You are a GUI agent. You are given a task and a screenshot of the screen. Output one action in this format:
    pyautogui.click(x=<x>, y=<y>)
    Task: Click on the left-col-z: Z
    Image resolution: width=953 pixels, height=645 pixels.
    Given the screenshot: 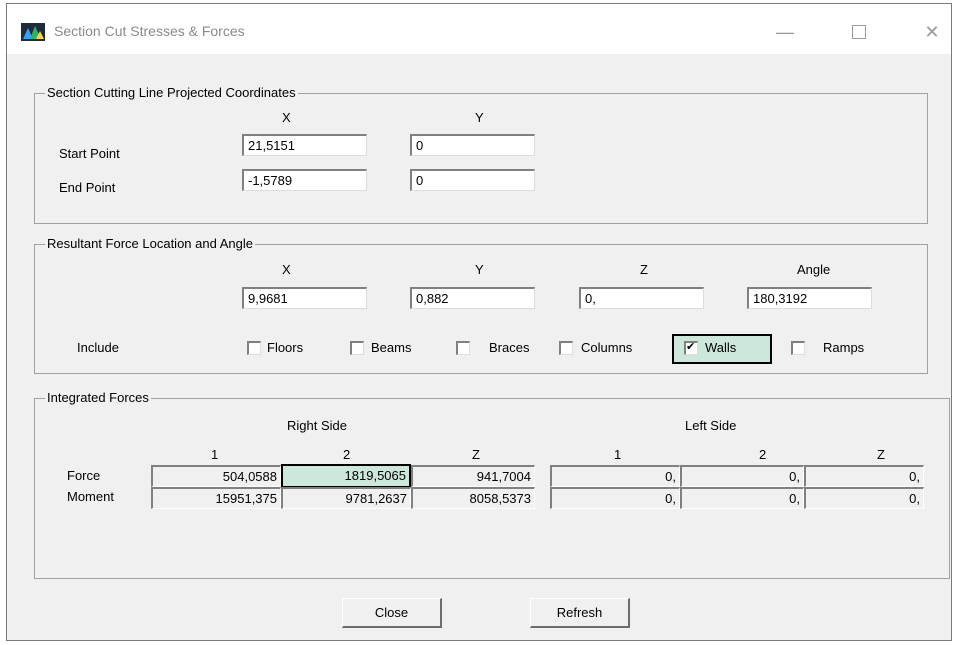 What is the action you would take?
    pyautogui.click(x=881, y=454)
    